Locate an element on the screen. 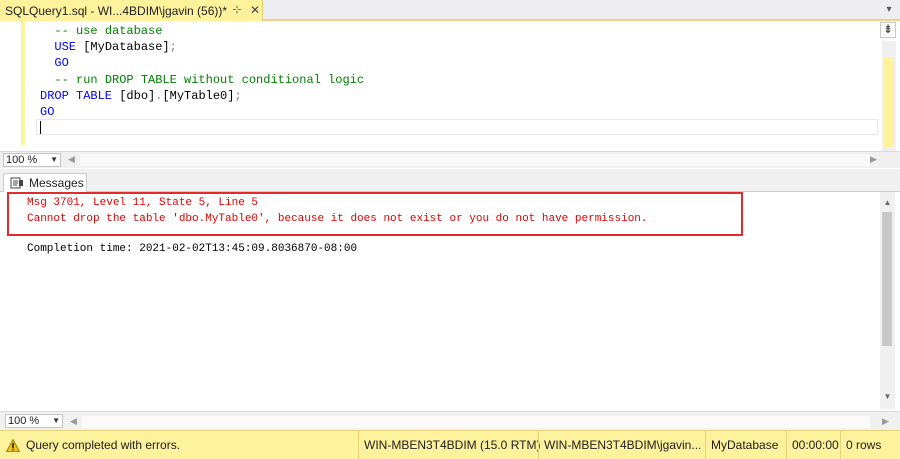  current-line-highlight is located at coordinates (457, 127).